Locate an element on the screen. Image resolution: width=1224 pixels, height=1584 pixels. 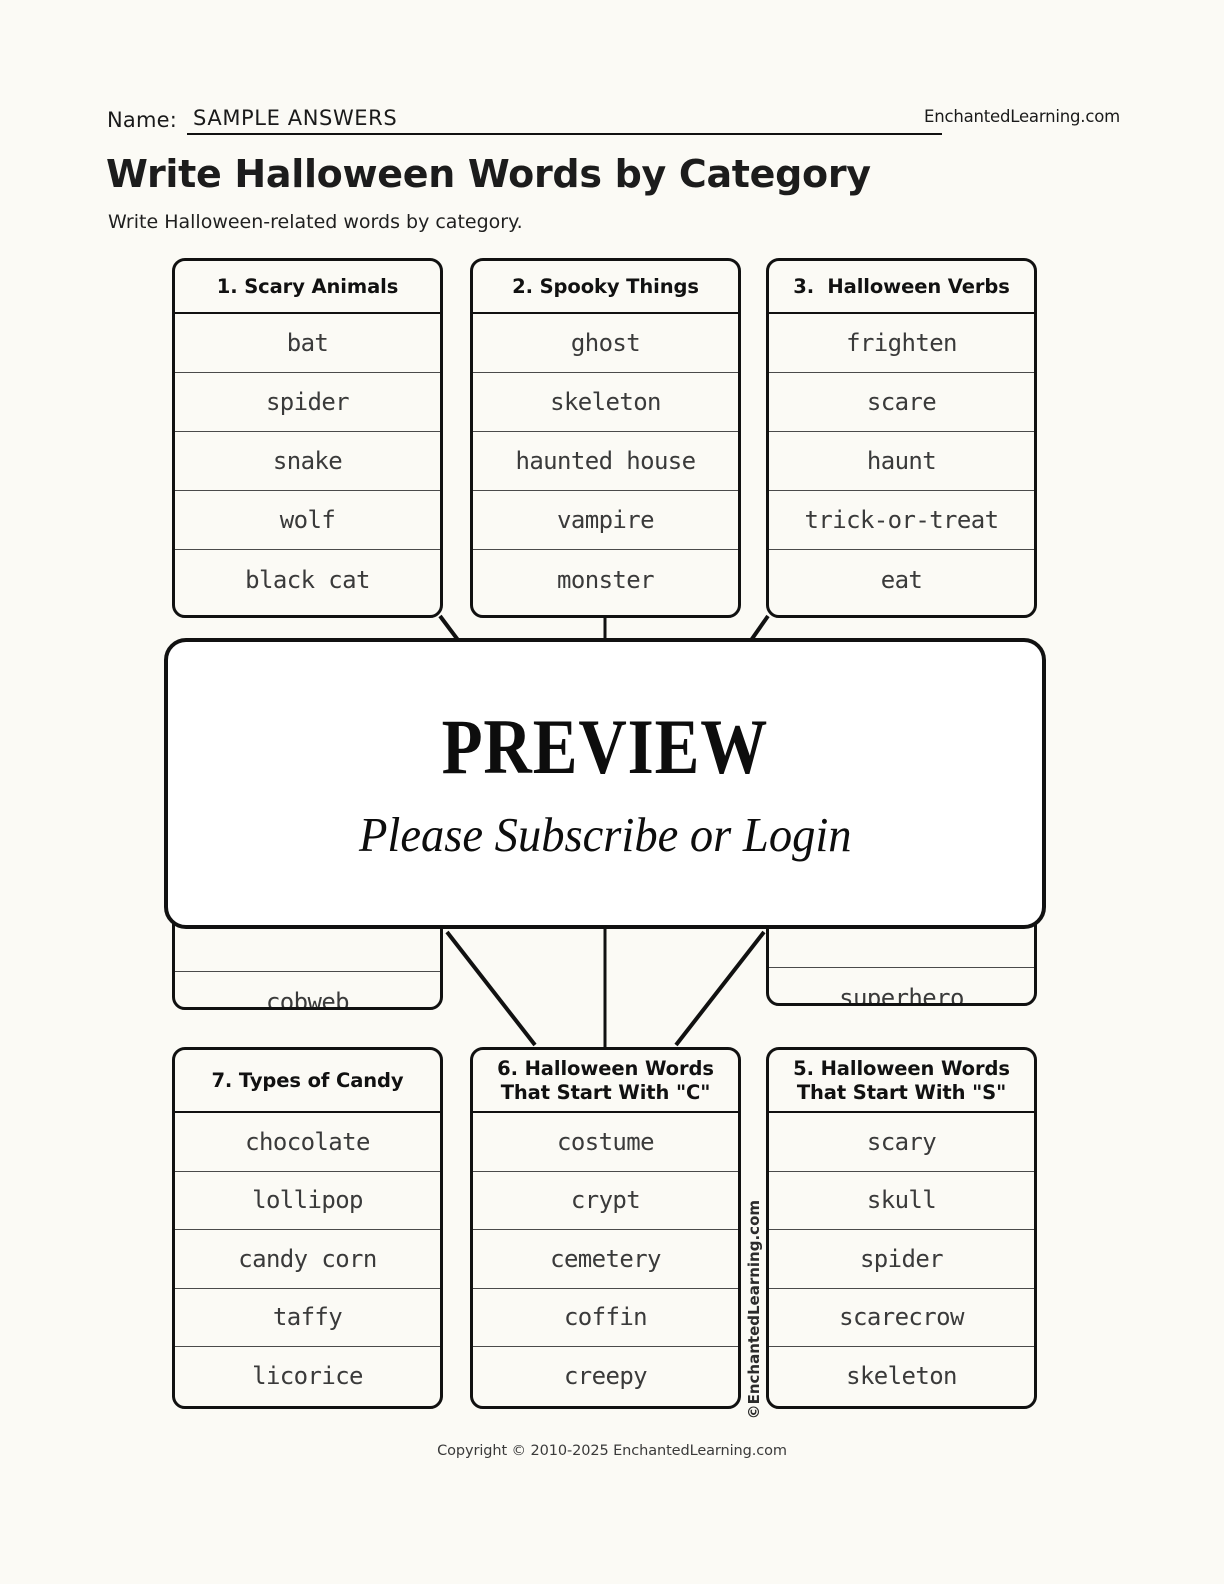
word-row: bat is located at coordinates (307, 343).